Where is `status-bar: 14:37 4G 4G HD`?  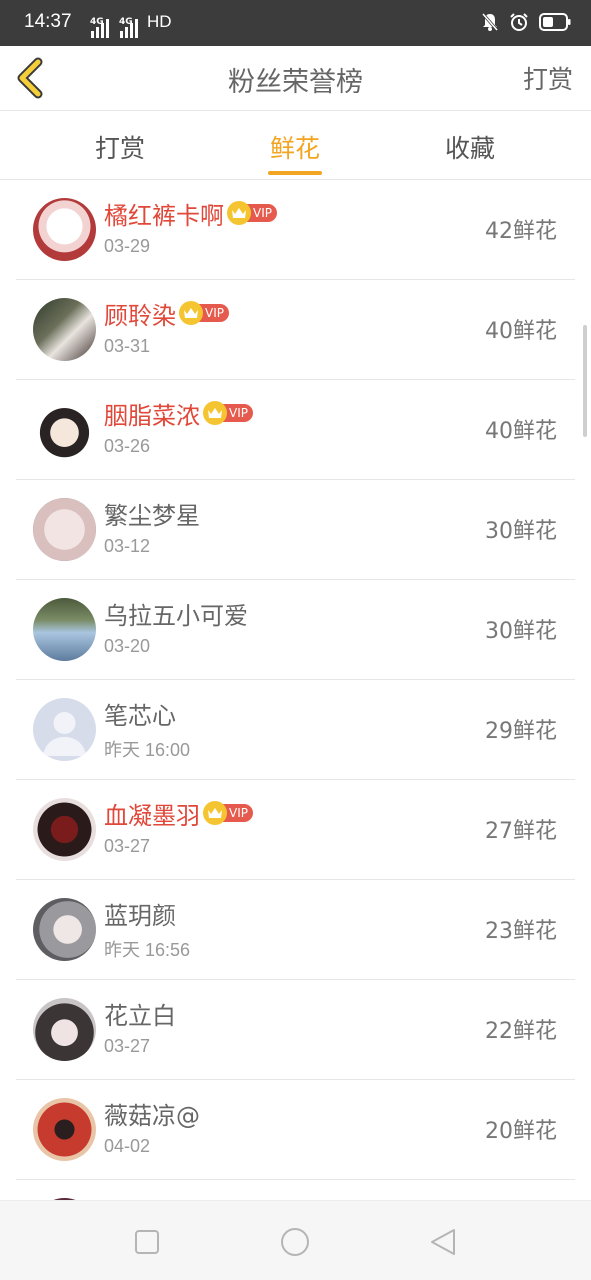 status-bar: 14:37 4G 4G HD is located at coordinates (295, 23).